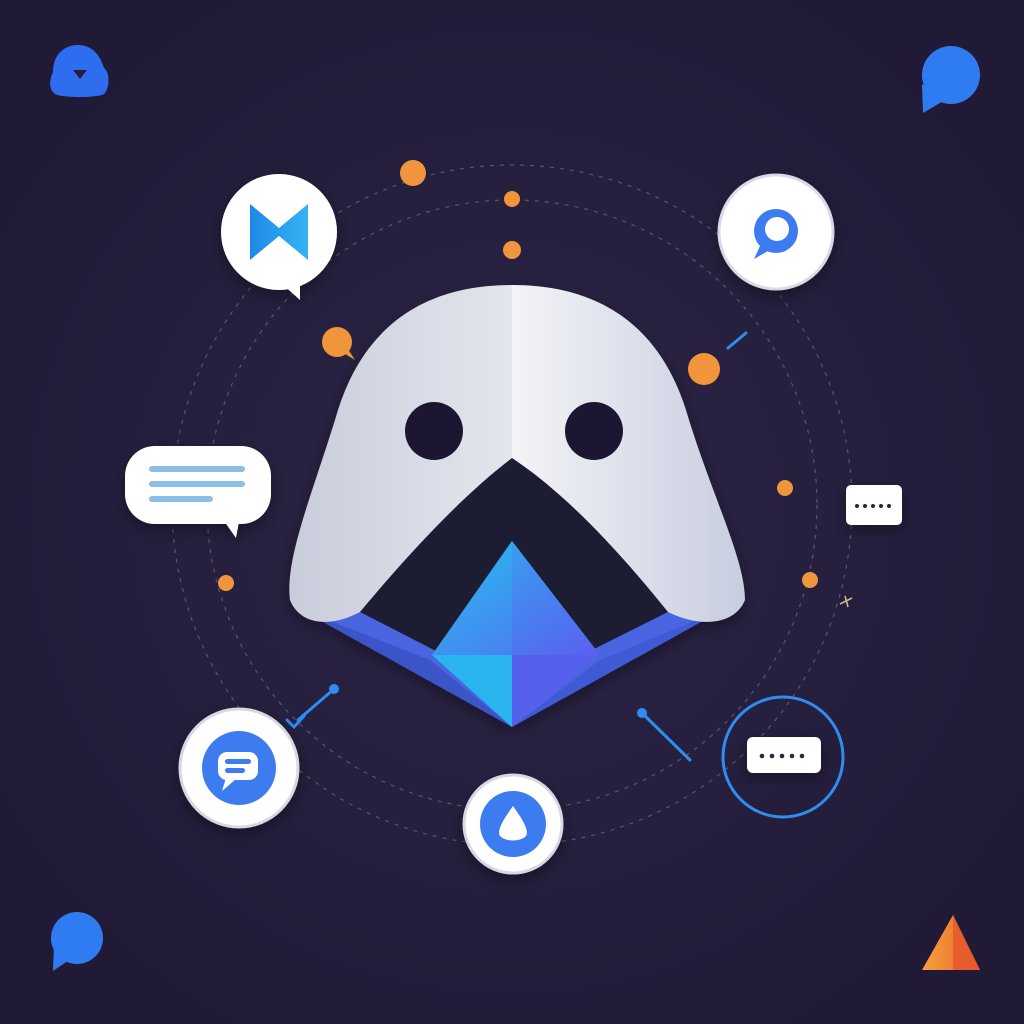 This screenshot has height=1024, width=1024. I want to click on search-chat-icon, so click(776, 232).